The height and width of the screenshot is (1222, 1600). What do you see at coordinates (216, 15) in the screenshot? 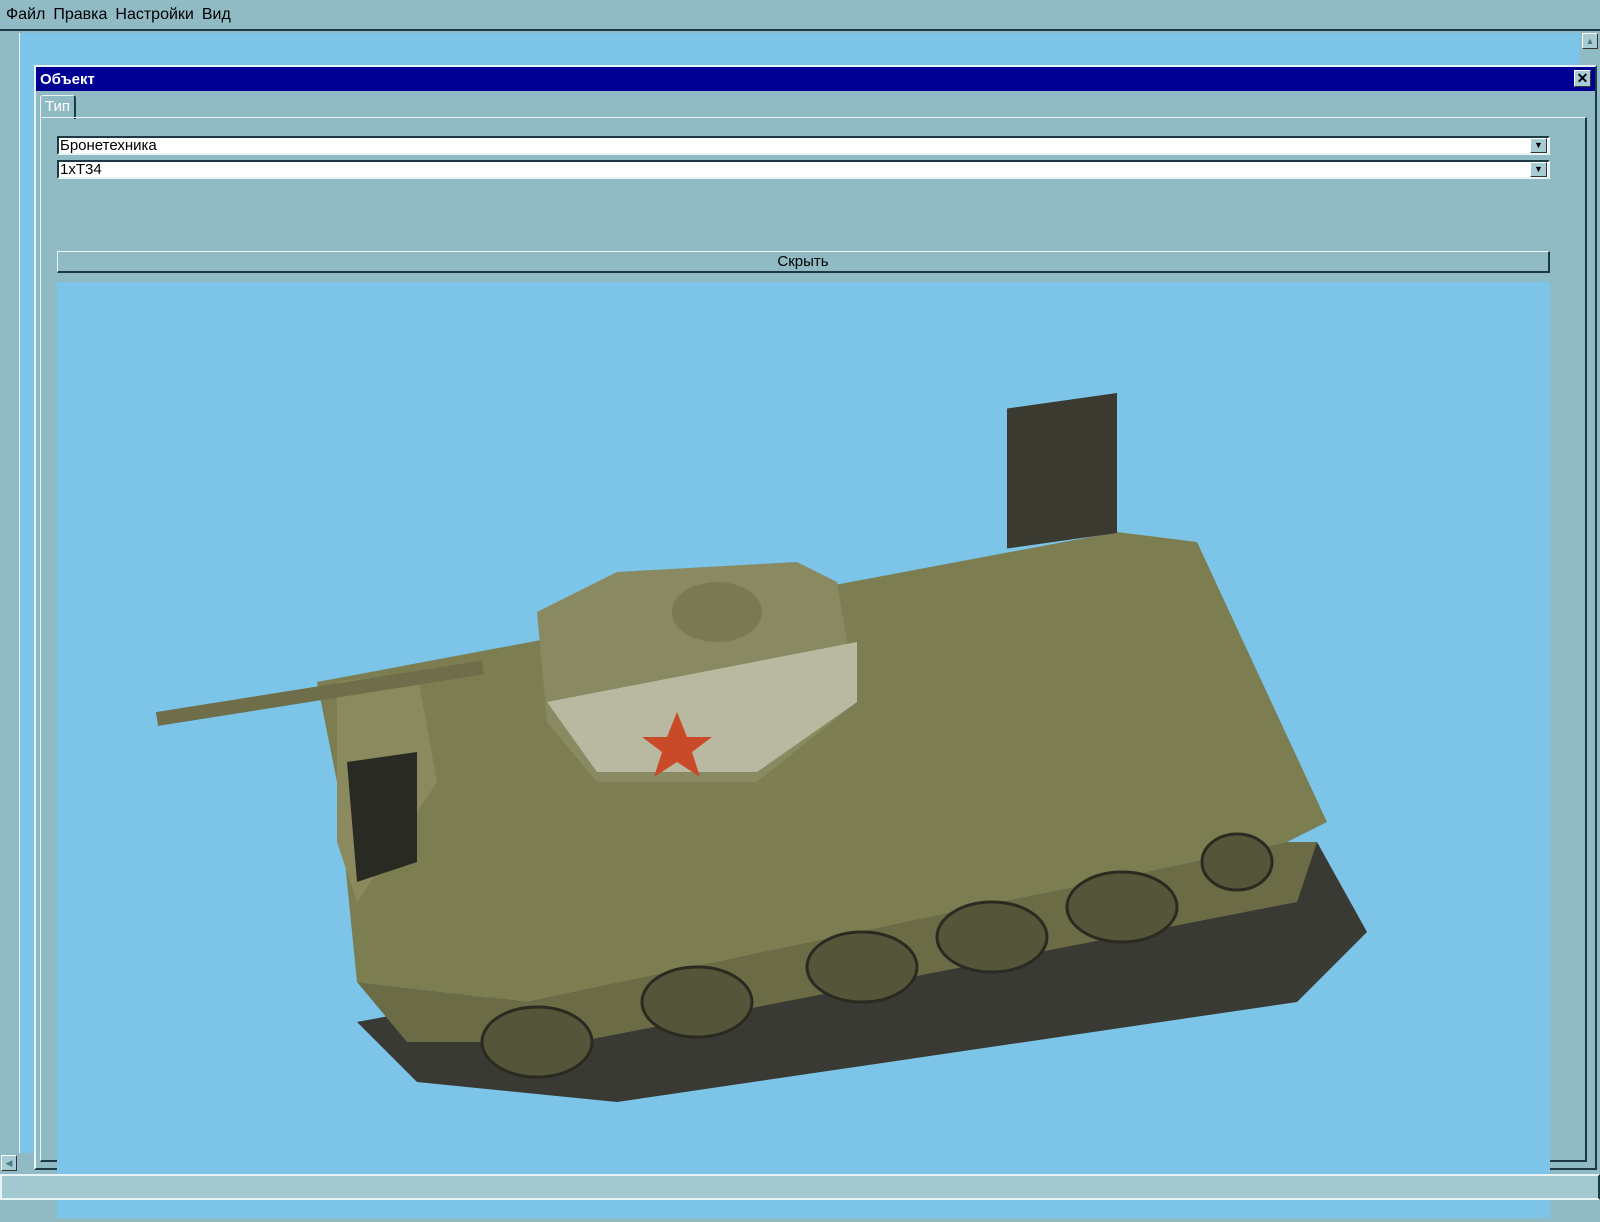
I see `menu-view: Вид` at bounding box center [216, 15].